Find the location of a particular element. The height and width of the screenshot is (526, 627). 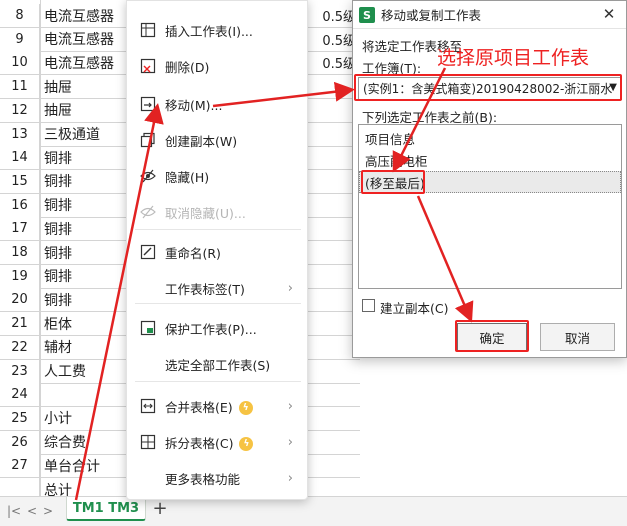

row-number: 18 is located at coordinates (20, 252).